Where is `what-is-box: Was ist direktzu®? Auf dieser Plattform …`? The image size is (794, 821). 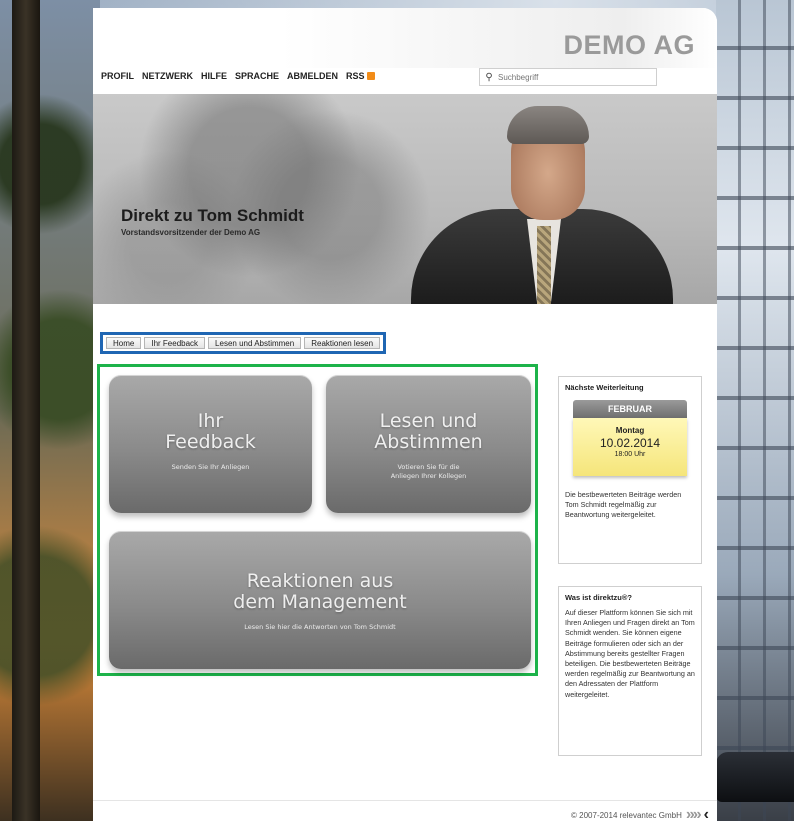 what-is-box: Was ist direktzu®? Auf dieser Plattform … is located at coordinates (630, 671).